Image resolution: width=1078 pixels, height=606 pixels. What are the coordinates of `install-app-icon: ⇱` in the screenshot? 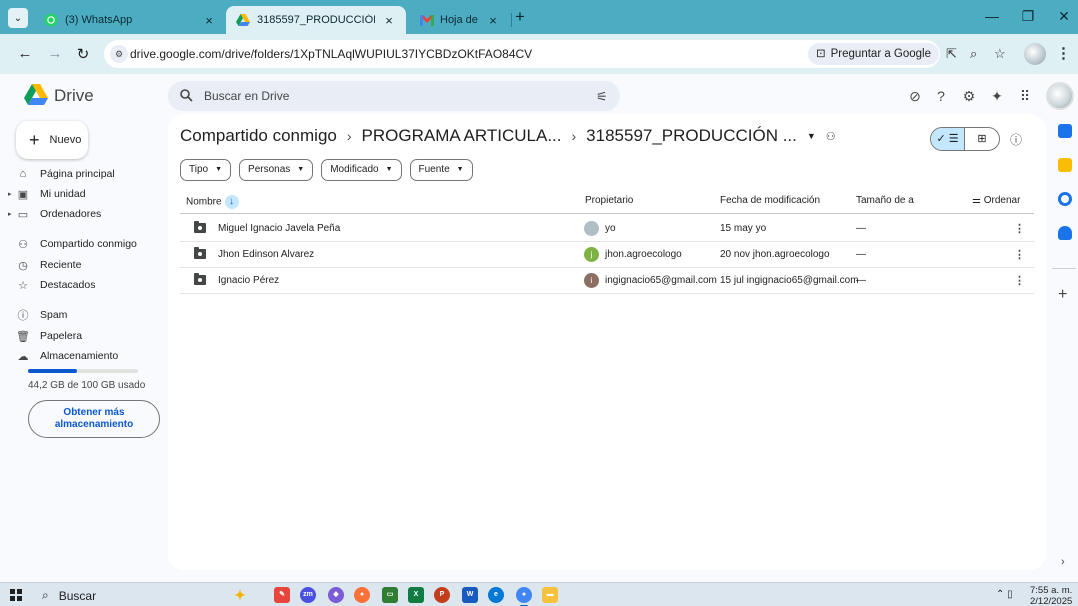 It's located at (951, 54).